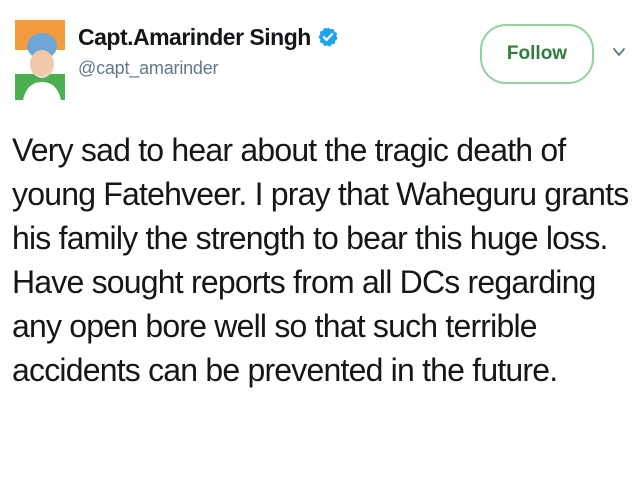 This screenshot has width=640, height=480. I want to click on avatar-photo-icon, so click(40, 60).